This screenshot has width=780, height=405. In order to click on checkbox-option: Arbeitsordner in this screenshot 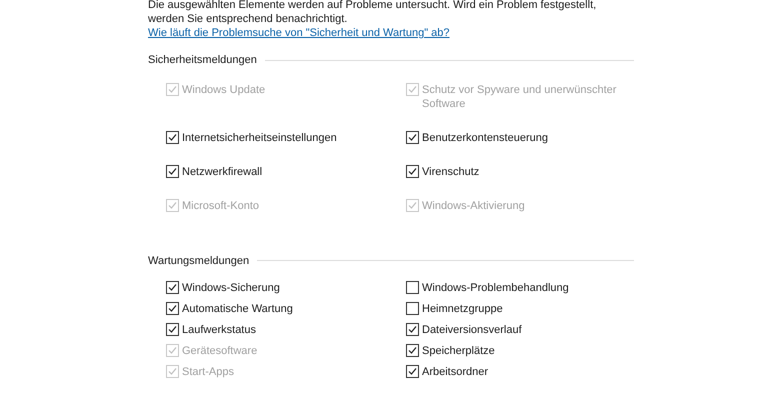, I will do `click(521, 372)`.